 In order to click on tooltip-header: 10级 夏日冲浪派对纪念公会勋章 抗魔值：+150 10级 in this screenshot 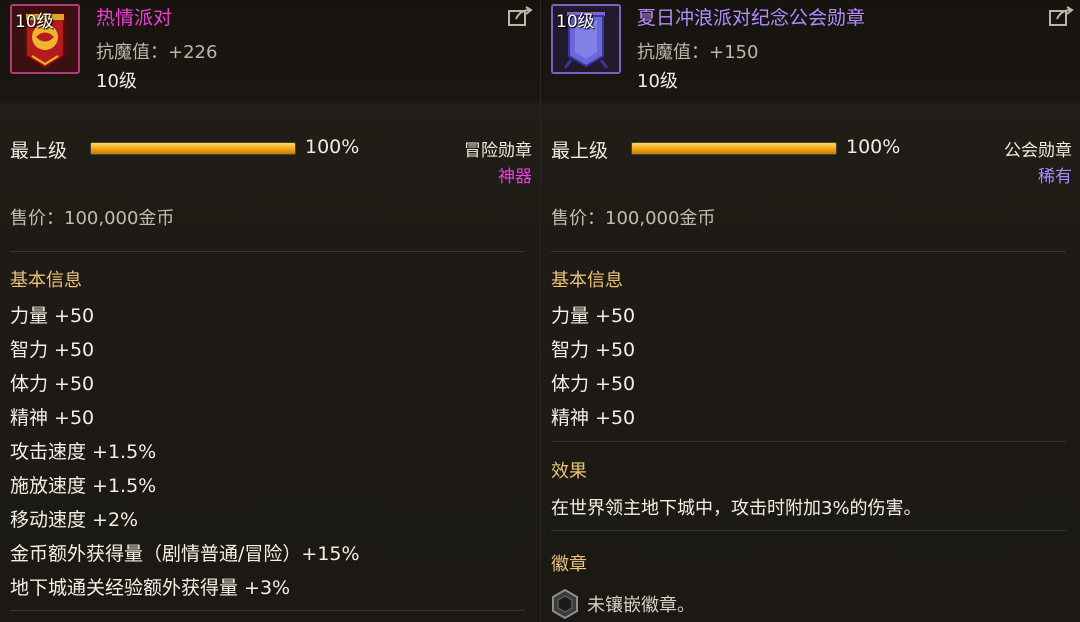, I will do `click(810, 51)`.